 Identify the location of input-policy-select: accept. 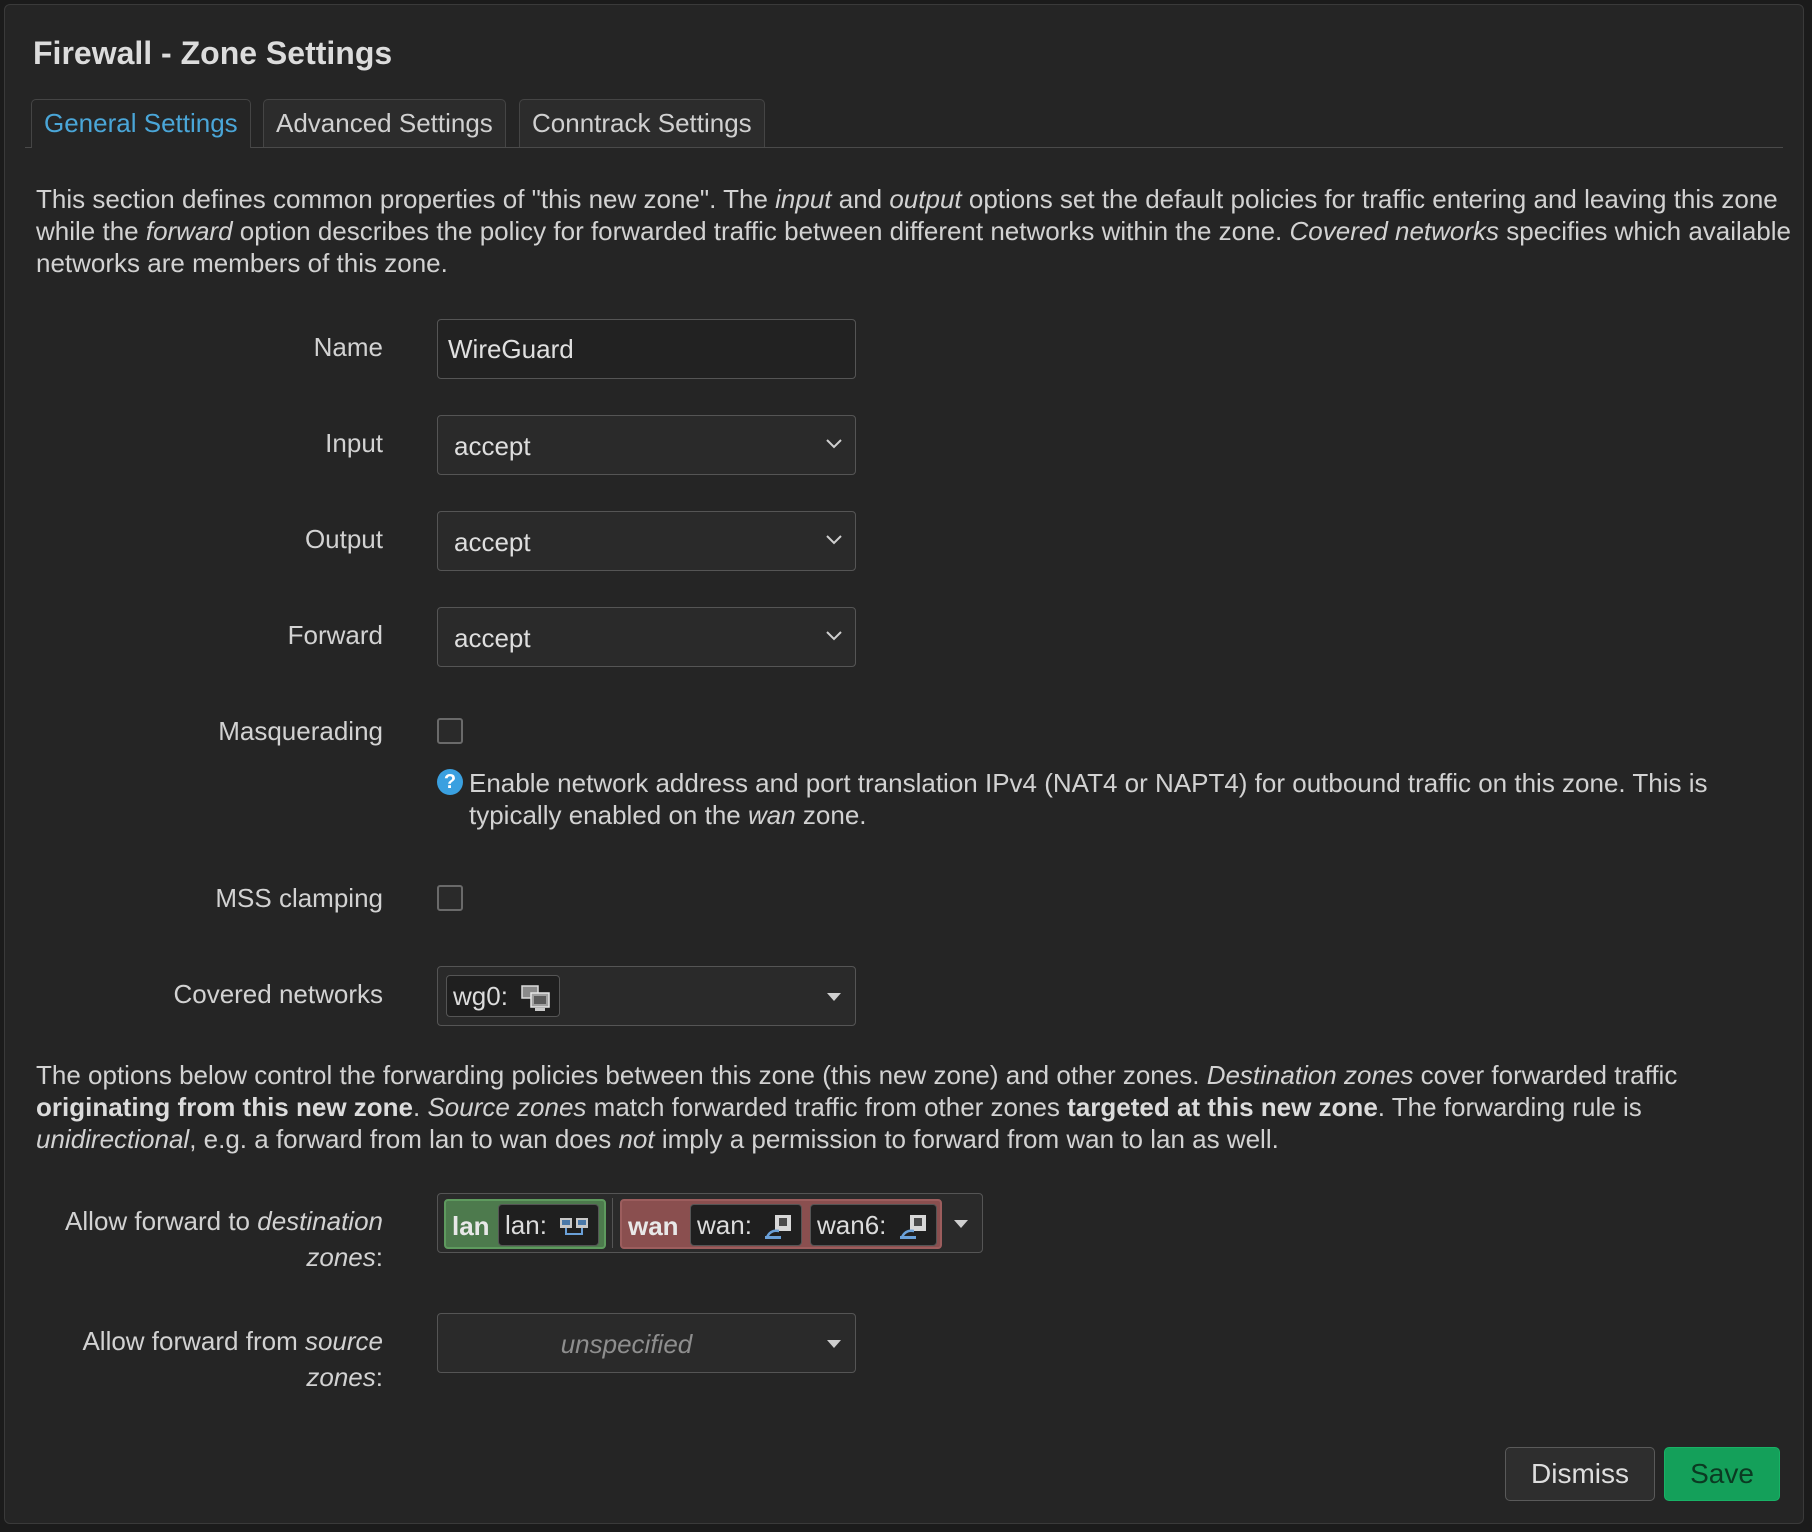
(646, 445).